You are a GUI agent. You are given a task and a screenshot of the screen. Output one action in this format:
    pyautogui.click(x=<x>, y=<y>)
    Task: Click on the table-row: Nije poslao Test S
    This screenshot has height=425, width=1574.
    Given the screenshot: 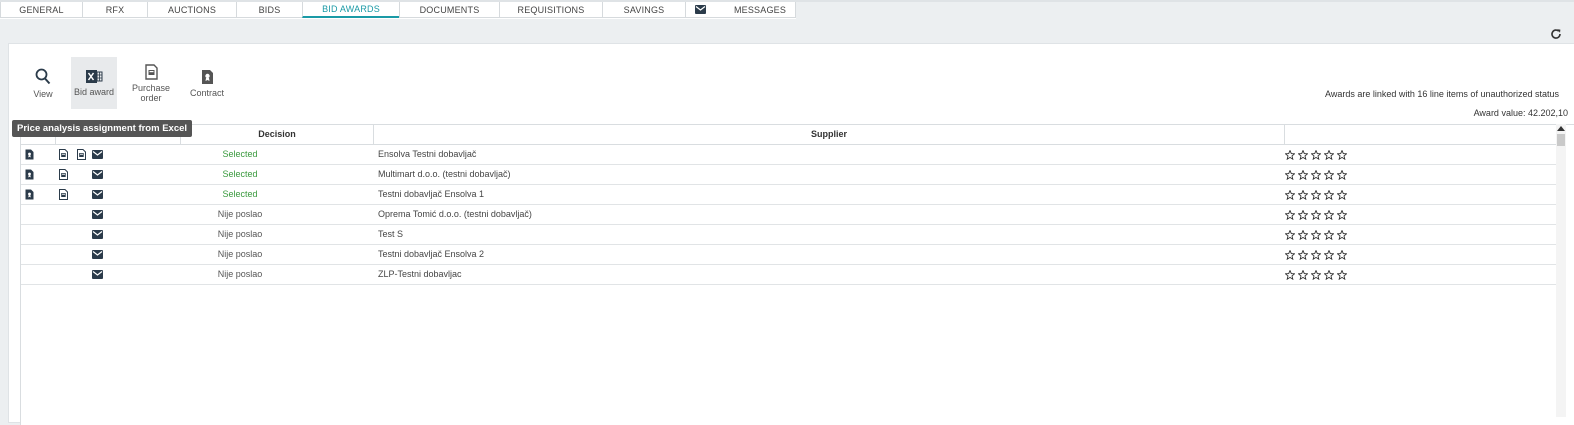 What is the action you would take?
    pyautogui.click(x=791, y=235)
    